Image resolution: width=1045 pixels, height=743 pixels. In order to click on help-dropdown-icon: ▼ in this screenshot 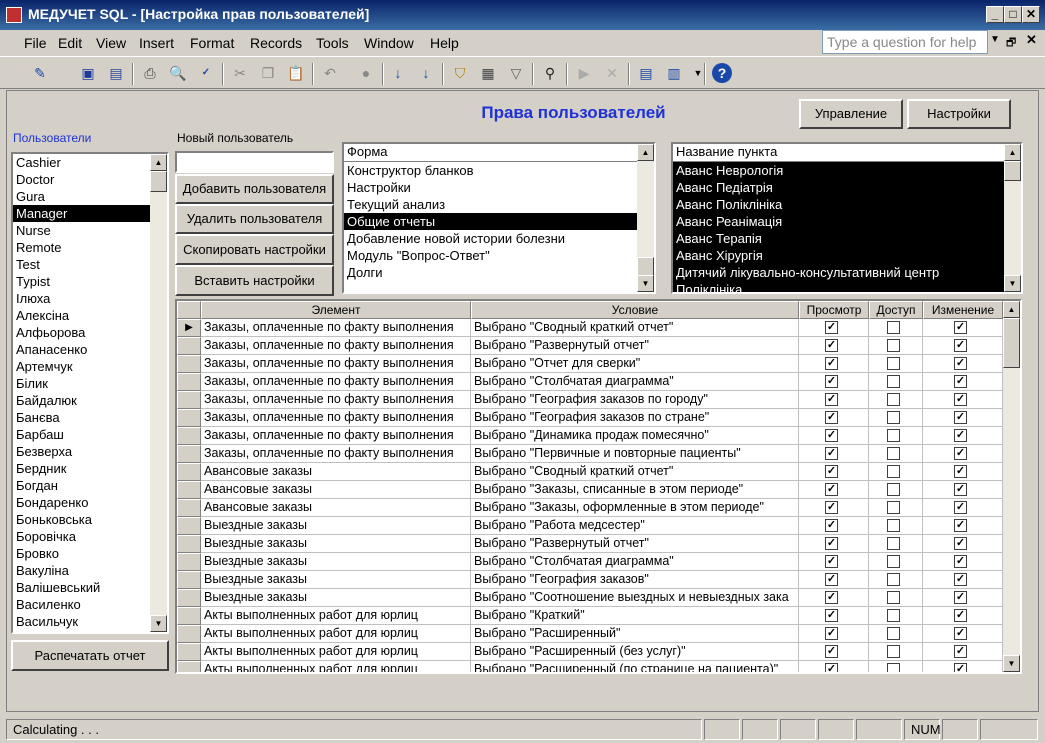, I will do `click(995, 39)`.